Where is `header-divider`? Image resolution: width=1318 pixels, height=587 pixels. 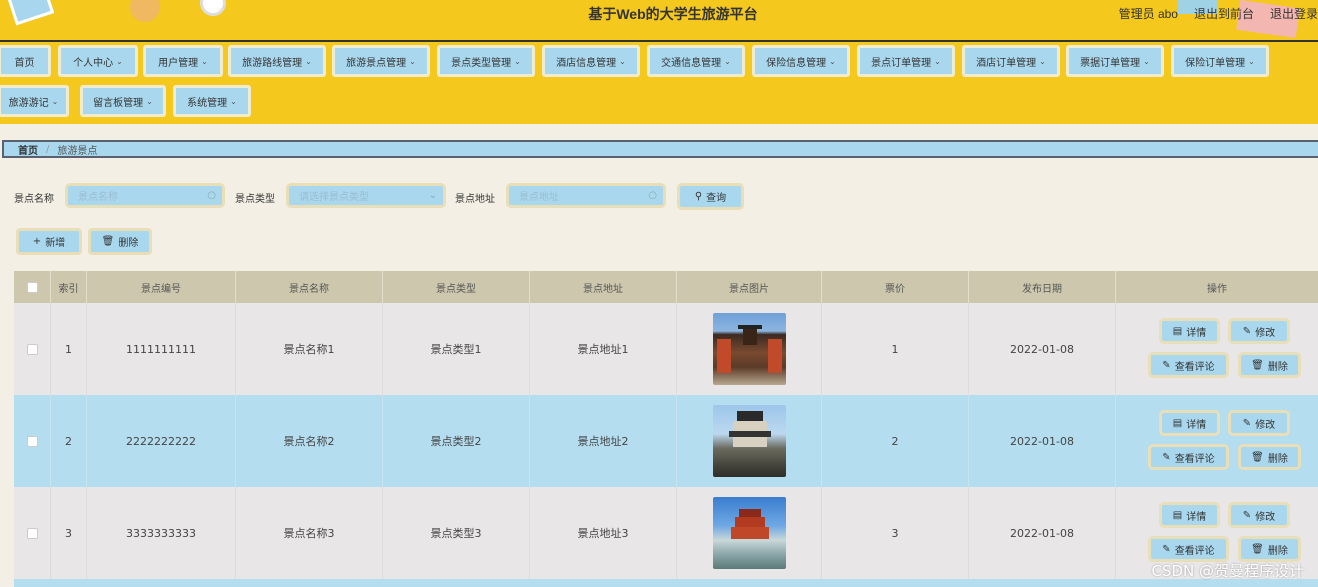
header-divider is located at coordinates (659, 41).